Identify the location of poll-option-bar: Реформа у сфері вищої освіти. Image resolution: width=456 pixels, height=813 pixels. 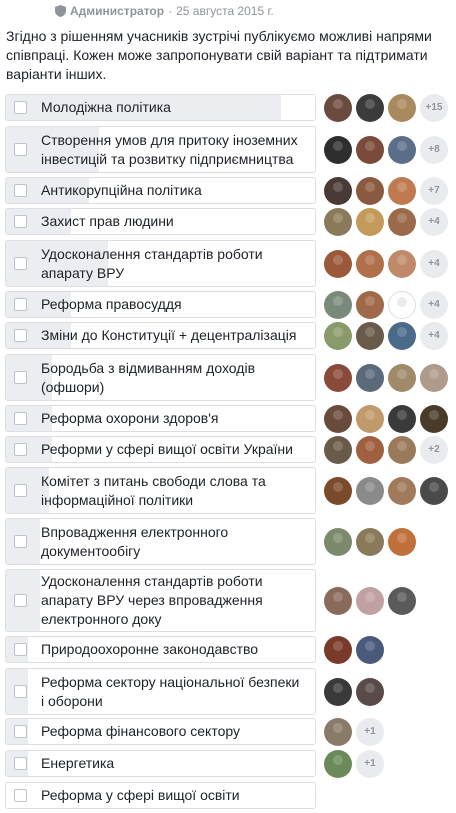
(160, 795).